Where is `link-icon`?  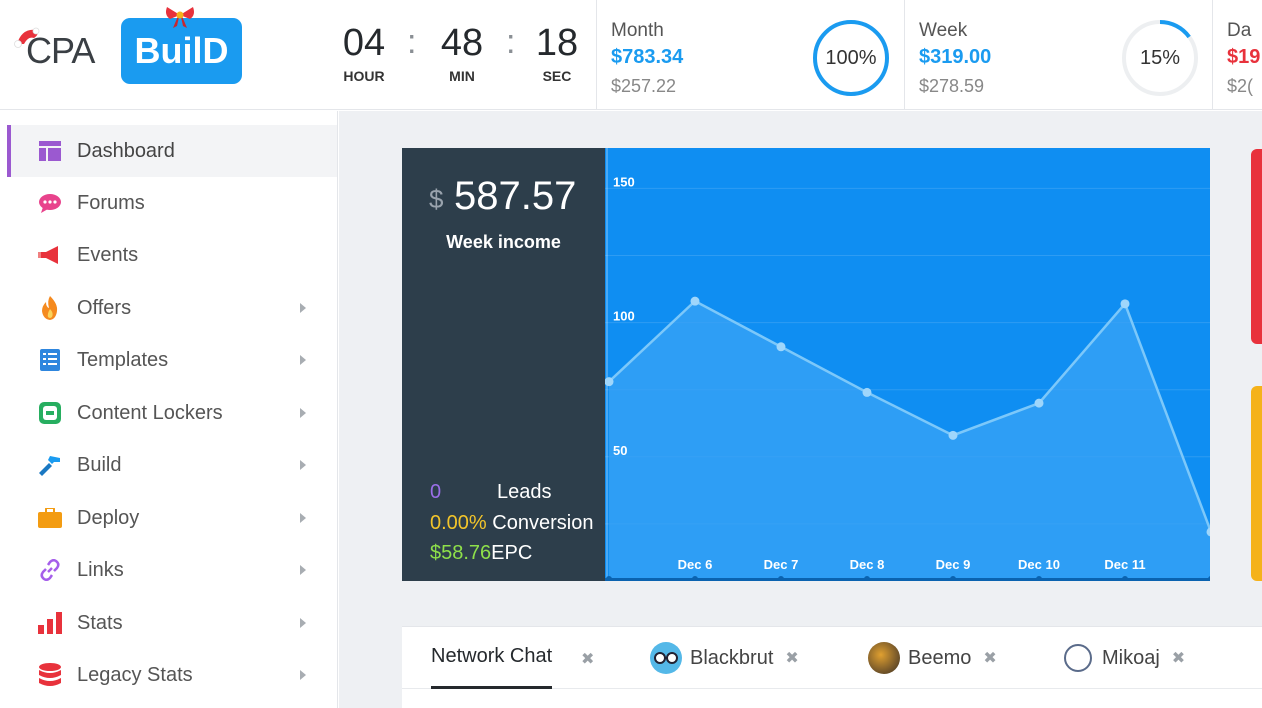
link-icon is located at coordinates (50, 570).